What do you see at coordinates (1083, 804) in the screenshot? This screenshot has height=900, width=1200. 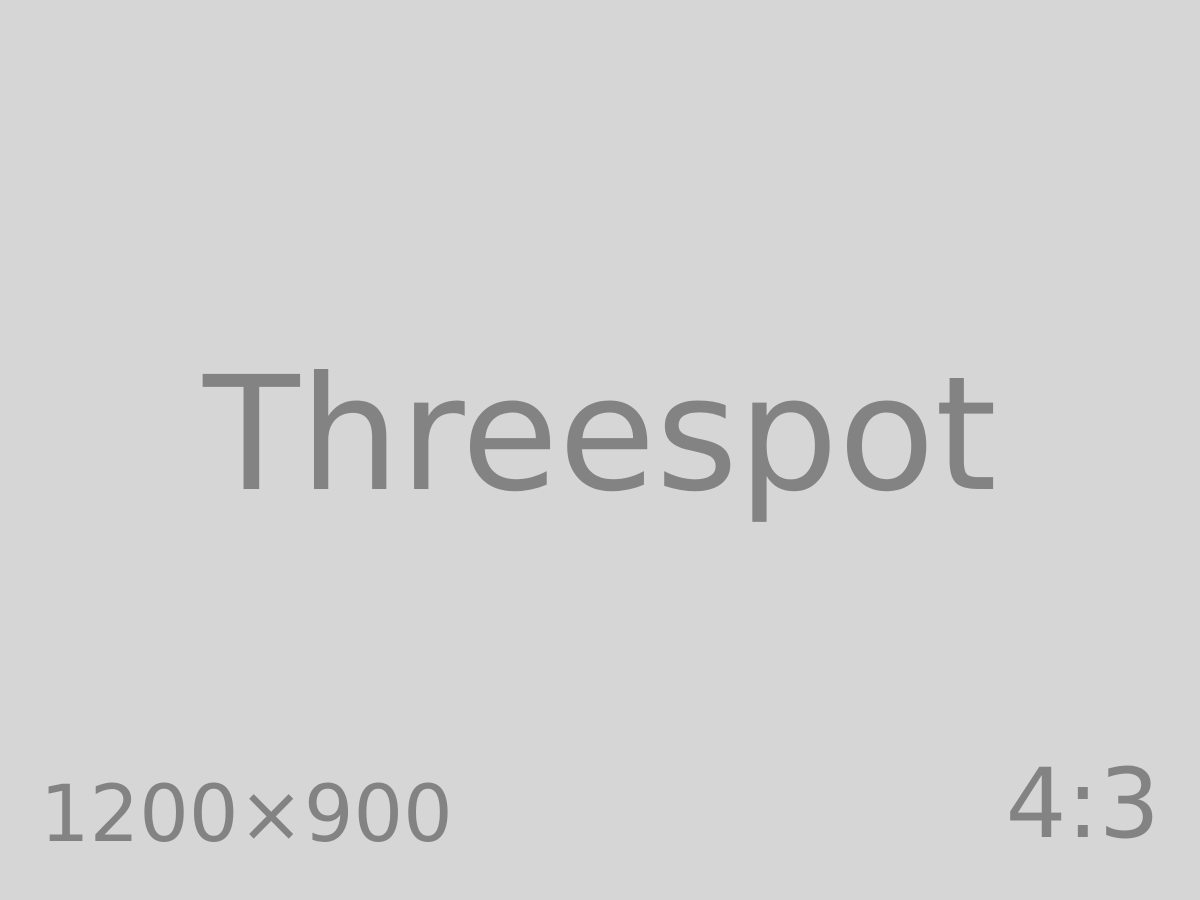 I see `aspect-ratio-label: 4:3` at bounding box center [1083, 804].